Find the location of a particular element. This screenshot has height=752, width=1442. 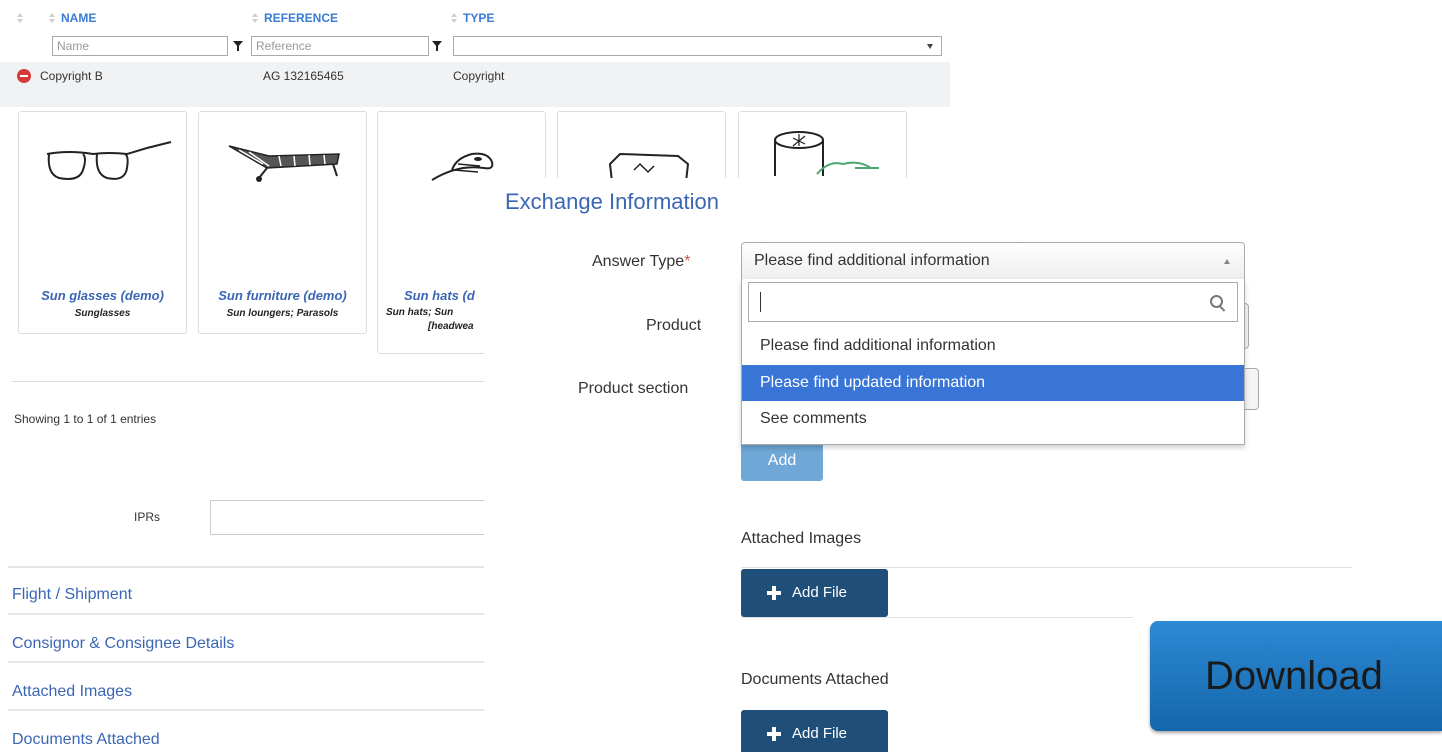

row-reference: AG 132165465 is located at coordinates (303, 76).